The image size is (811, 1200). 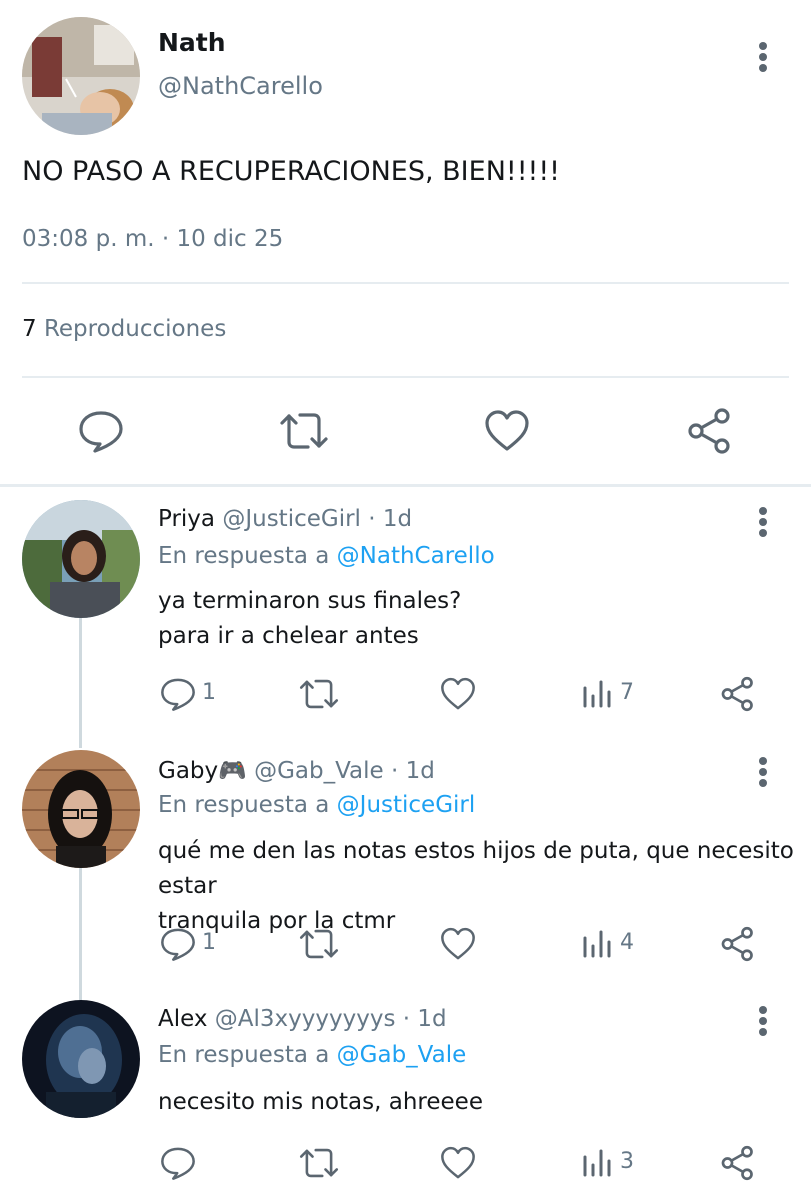 I want to click on reply-author-name: Alex, so click(x=182, y=1019).